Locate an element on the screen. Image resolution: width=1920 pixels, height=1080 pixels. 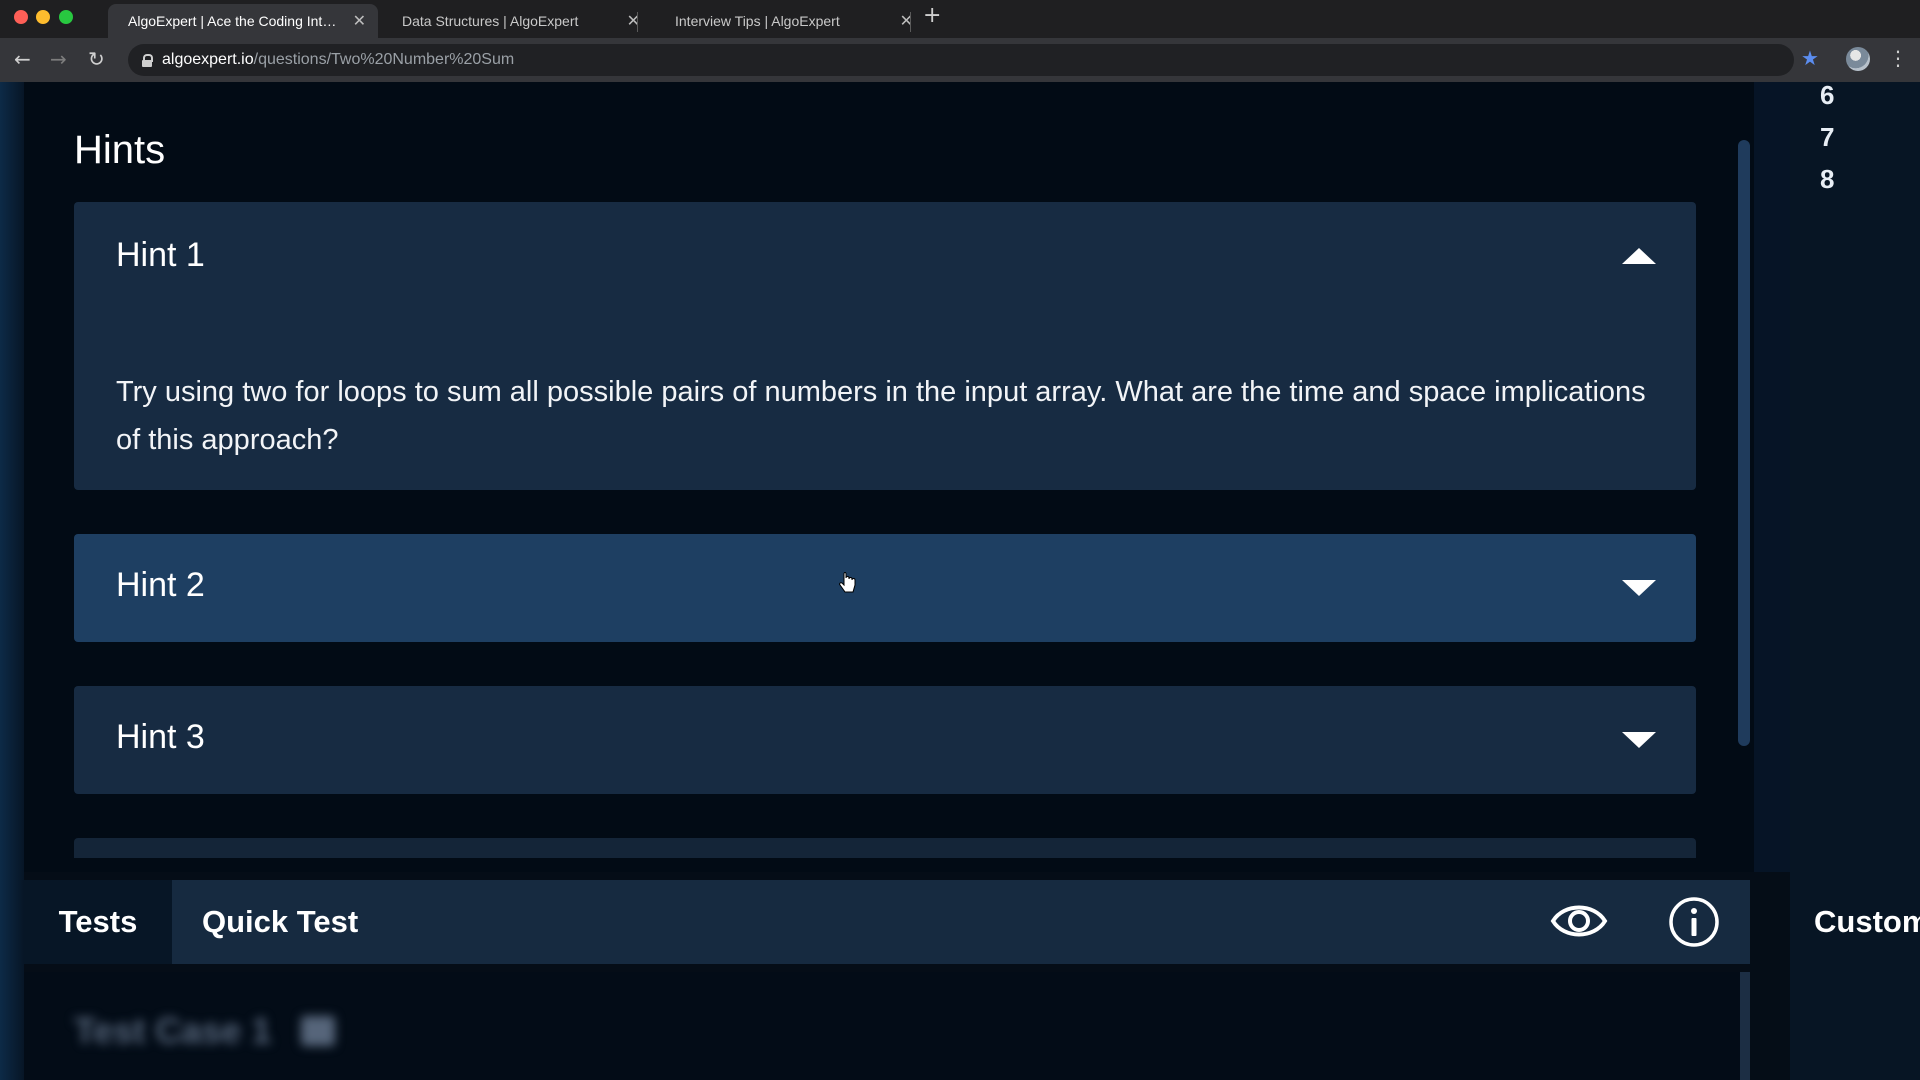
hint-2-card: Hint 2 is located at coordinates (885, 588).